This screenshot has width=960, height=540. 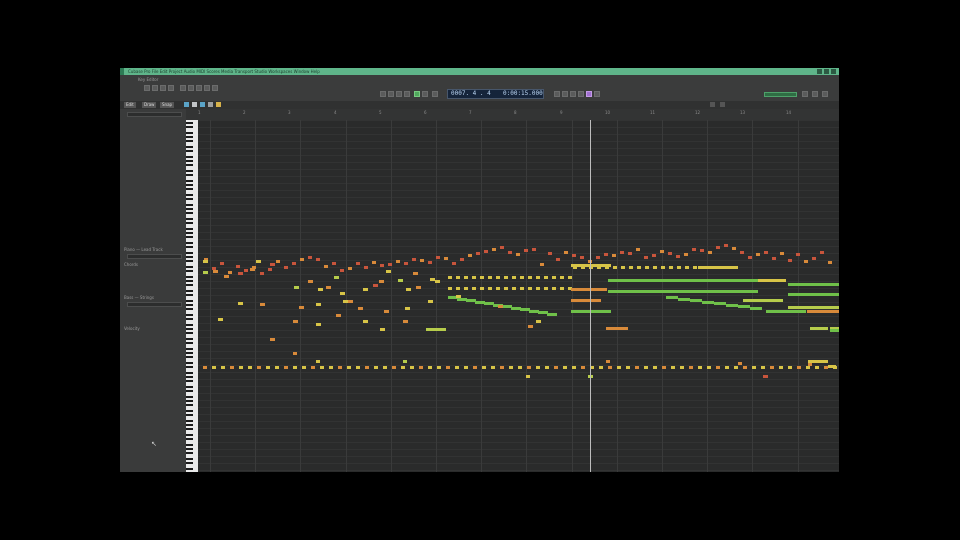 I want to click on minimize-icon, so click(x=819, y=71).